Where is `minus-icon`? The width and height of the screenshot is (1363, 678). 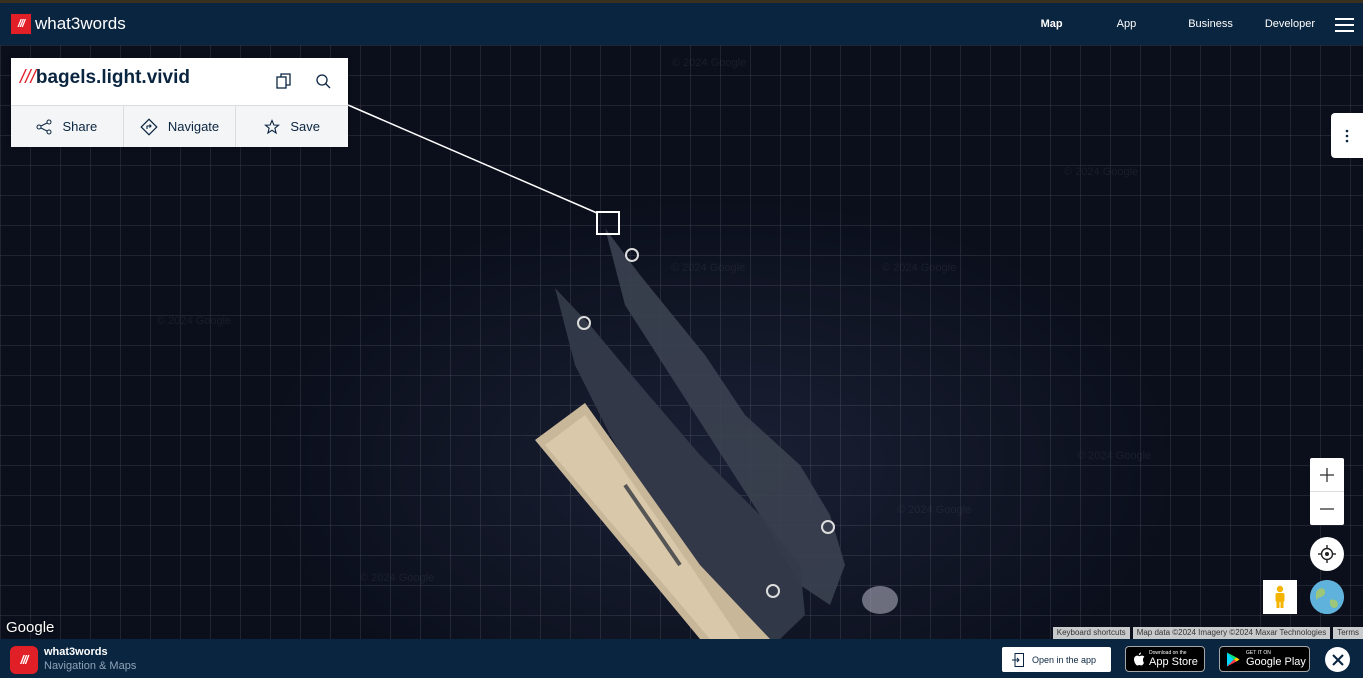
minus-icon is located at coordinates (1327, 508).